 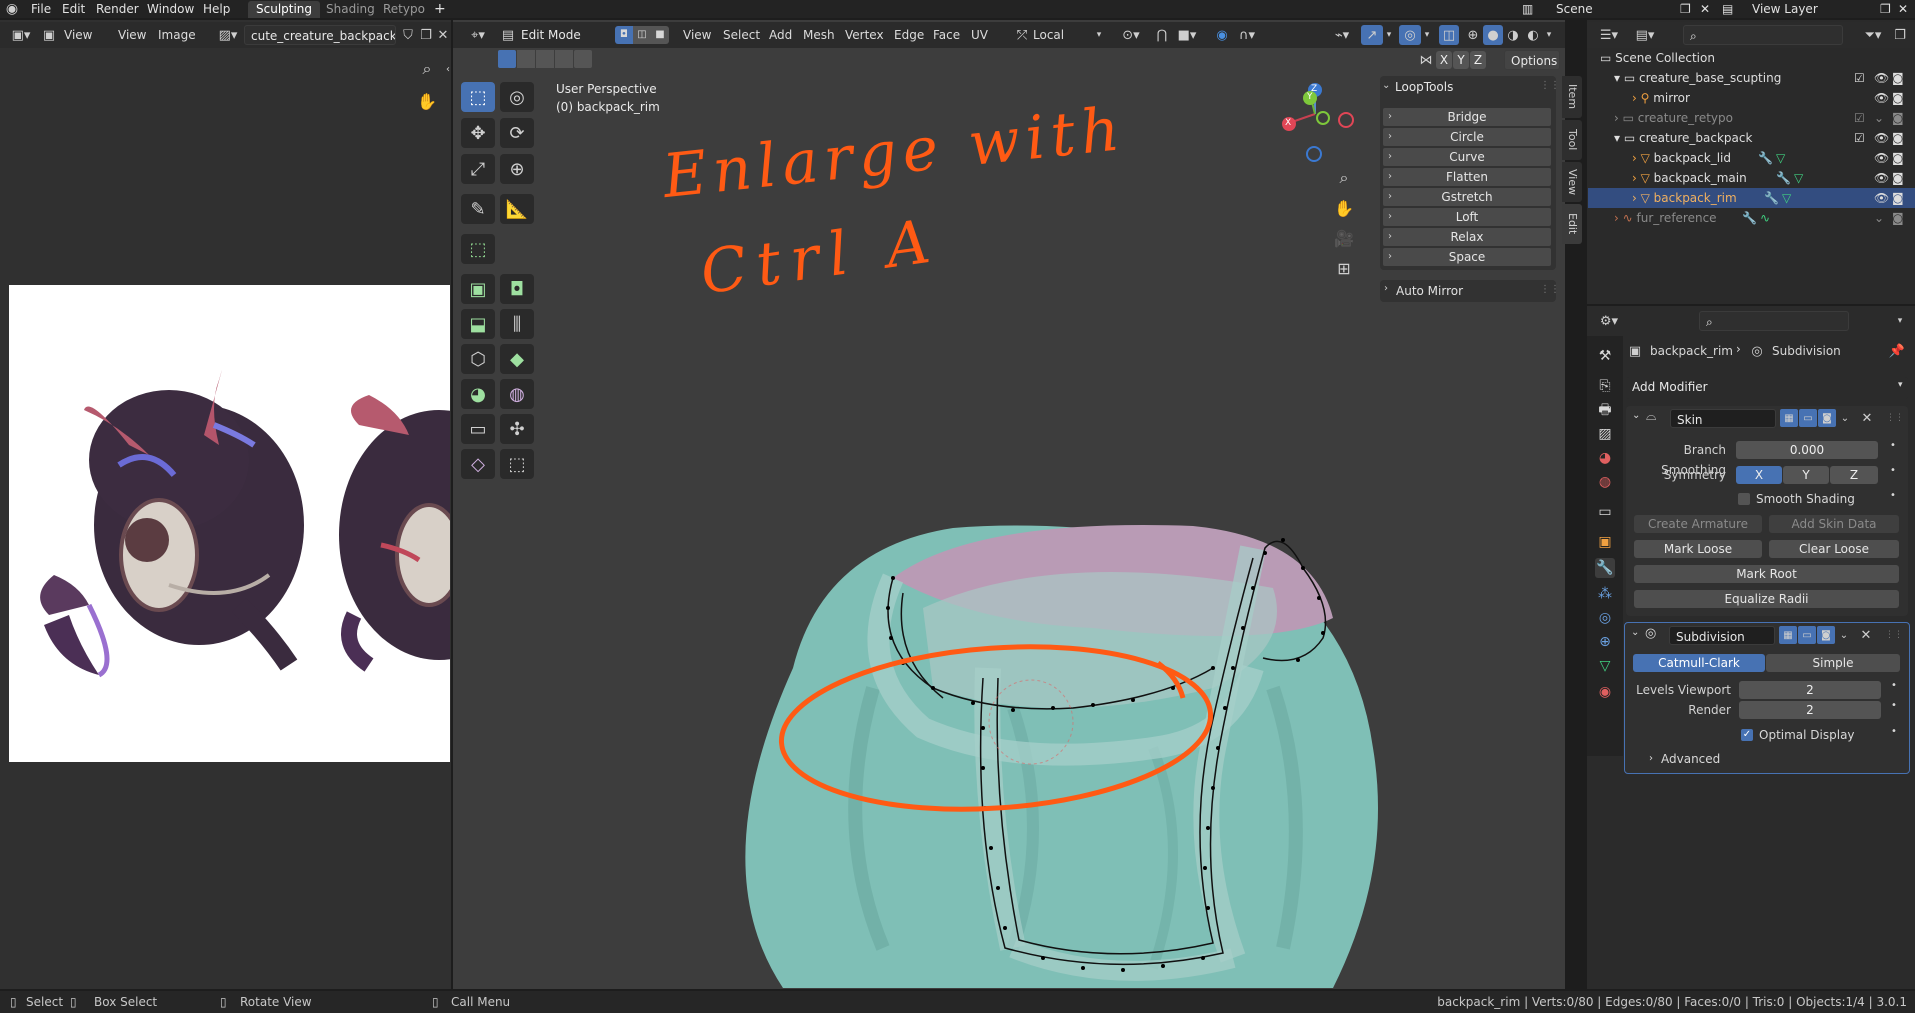 I want to click on data-tab-icon: ▽, so click(x=1605, y=666).